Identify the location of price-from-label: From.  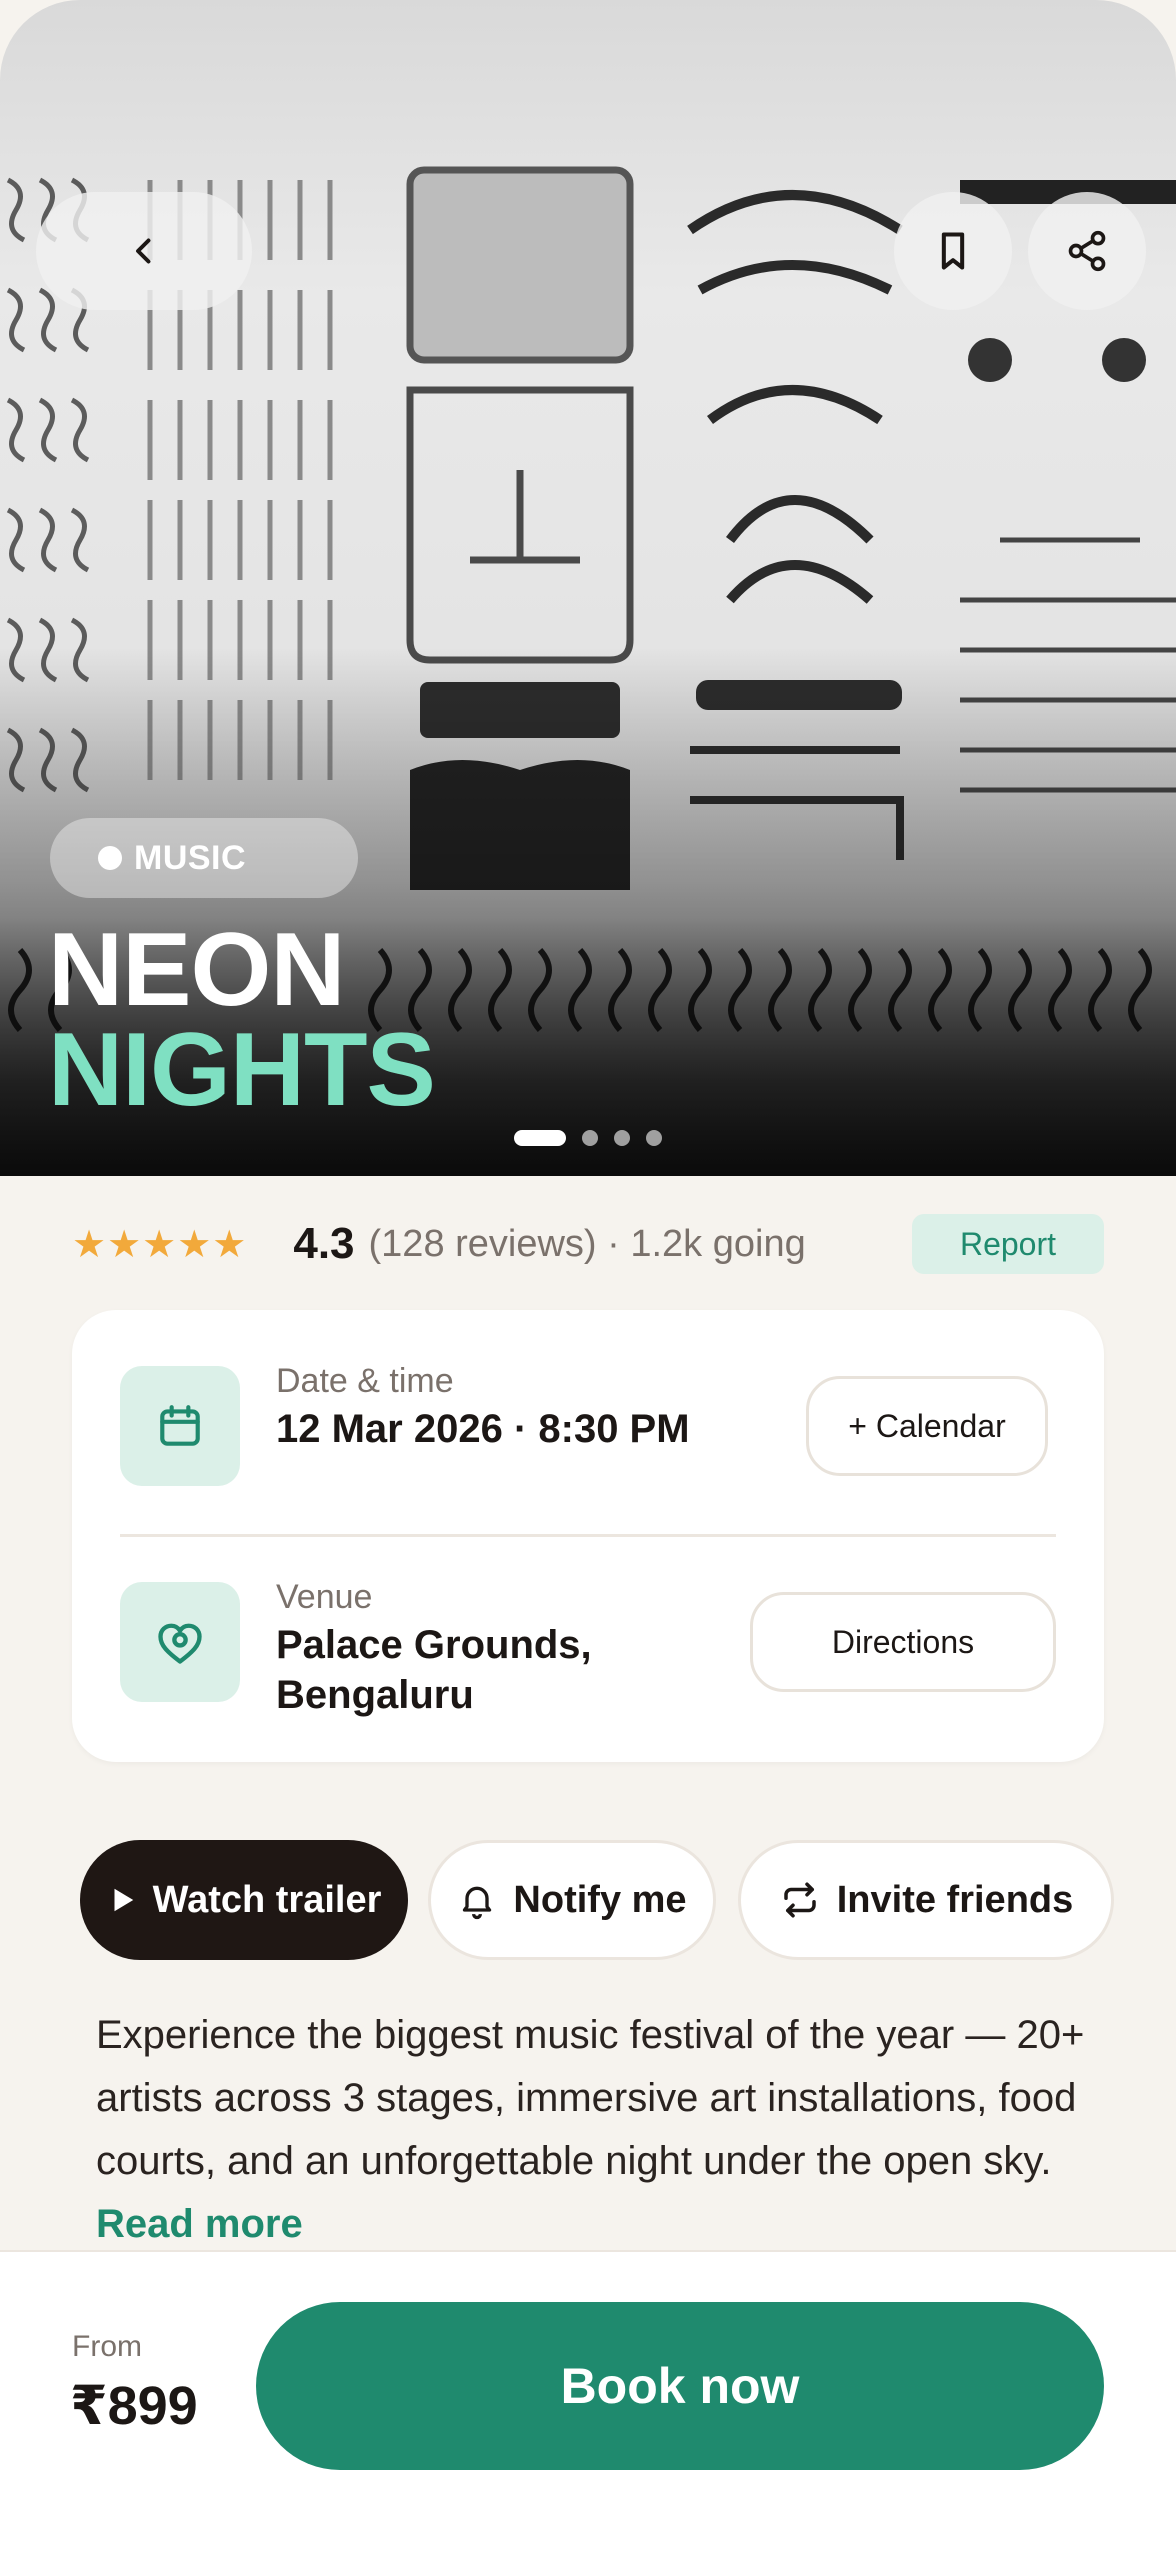
(107, 2346).